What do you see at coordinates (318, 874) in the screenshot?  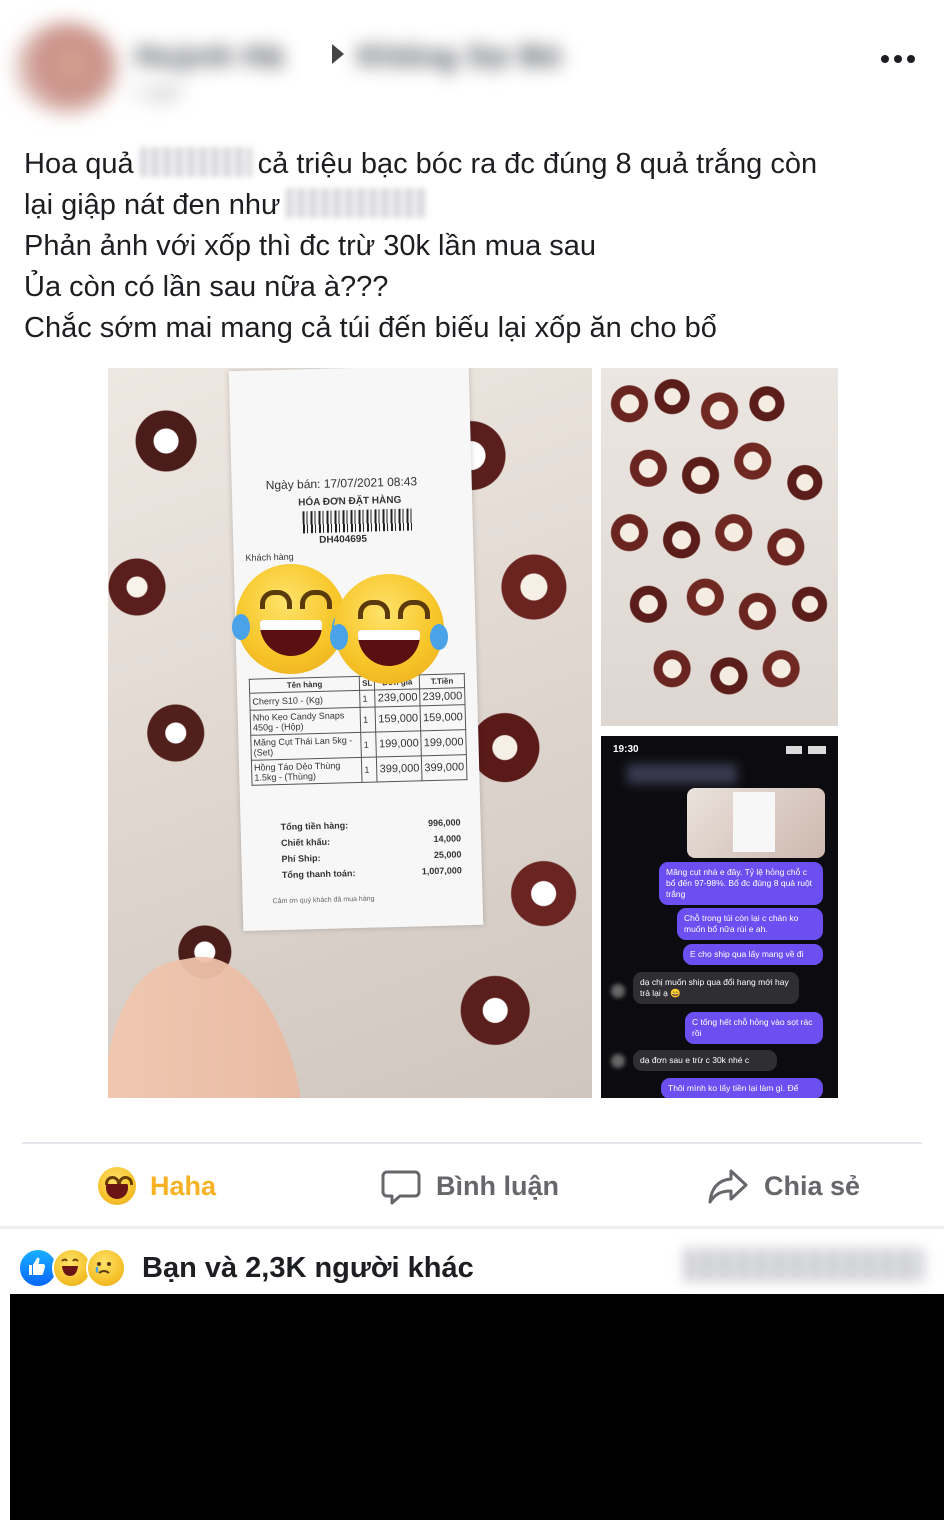 I see `total-label: Tổng thanh toán:` at bounding box center [318, 874].